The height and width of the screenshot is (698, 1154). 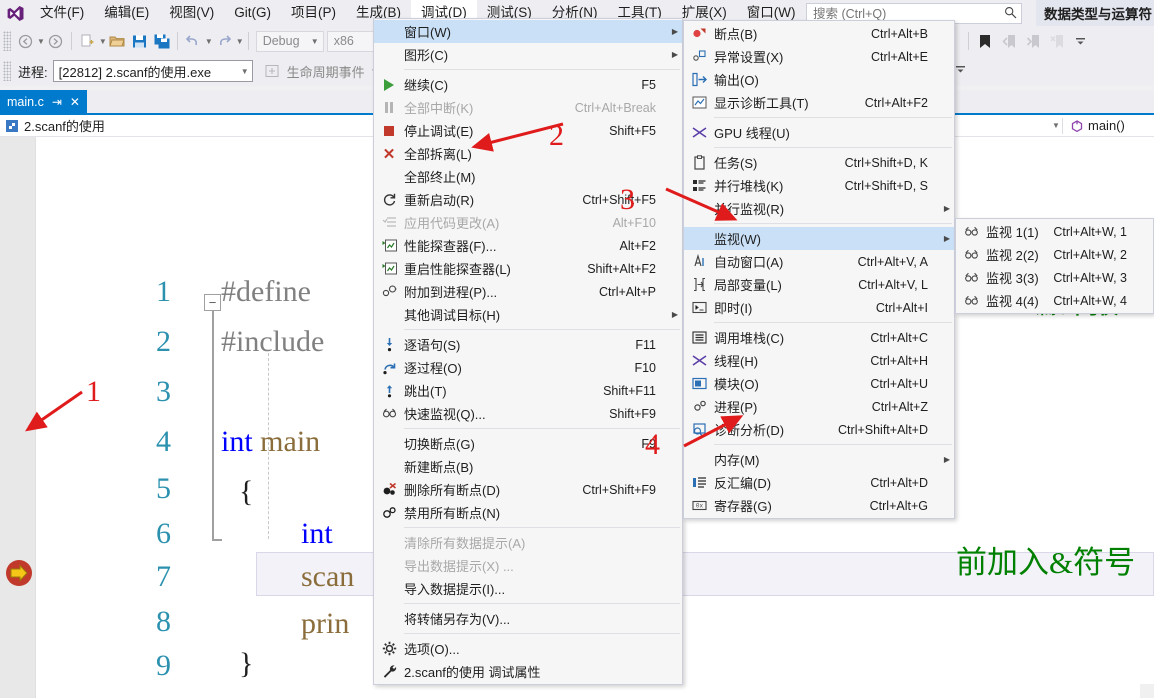 What do you see at coordinates (819, 505) in the screenshot?
I see `window-submenu-item-24: 0x 寄存器(G) Ctrl+Alt+G` at bounding box center [819, 505].